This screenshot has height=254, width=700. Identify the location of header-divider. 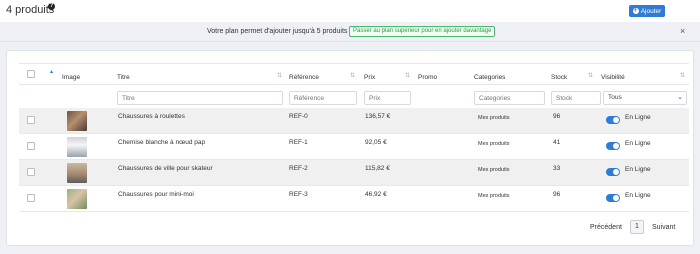
(354, 84).